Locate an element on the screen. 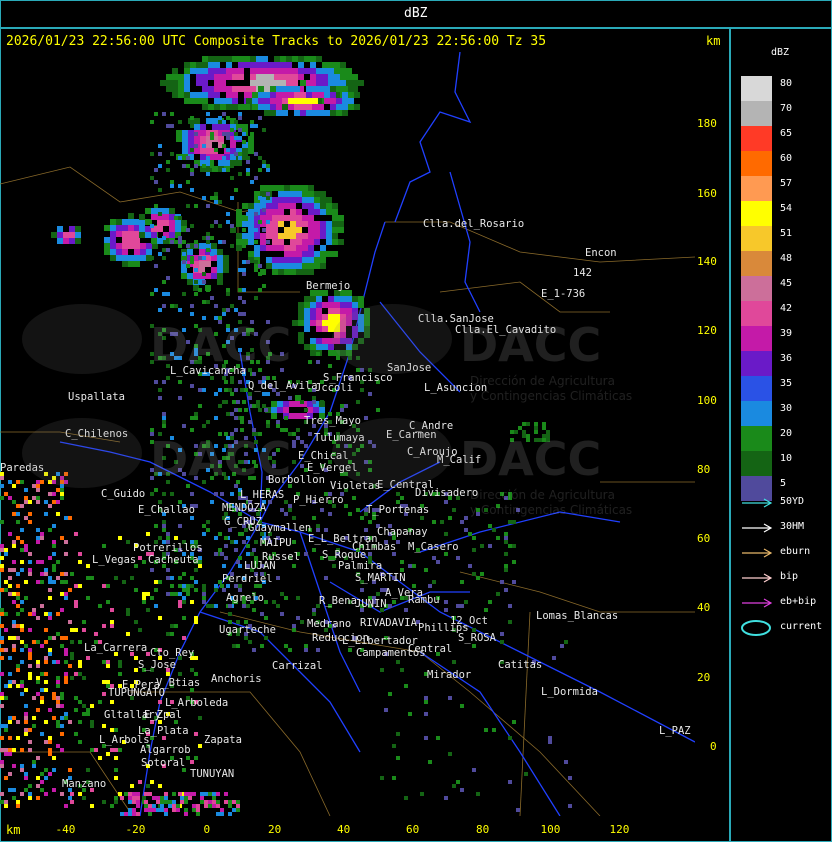  place-label: Cacheuta is located at coordinates (173, 560).